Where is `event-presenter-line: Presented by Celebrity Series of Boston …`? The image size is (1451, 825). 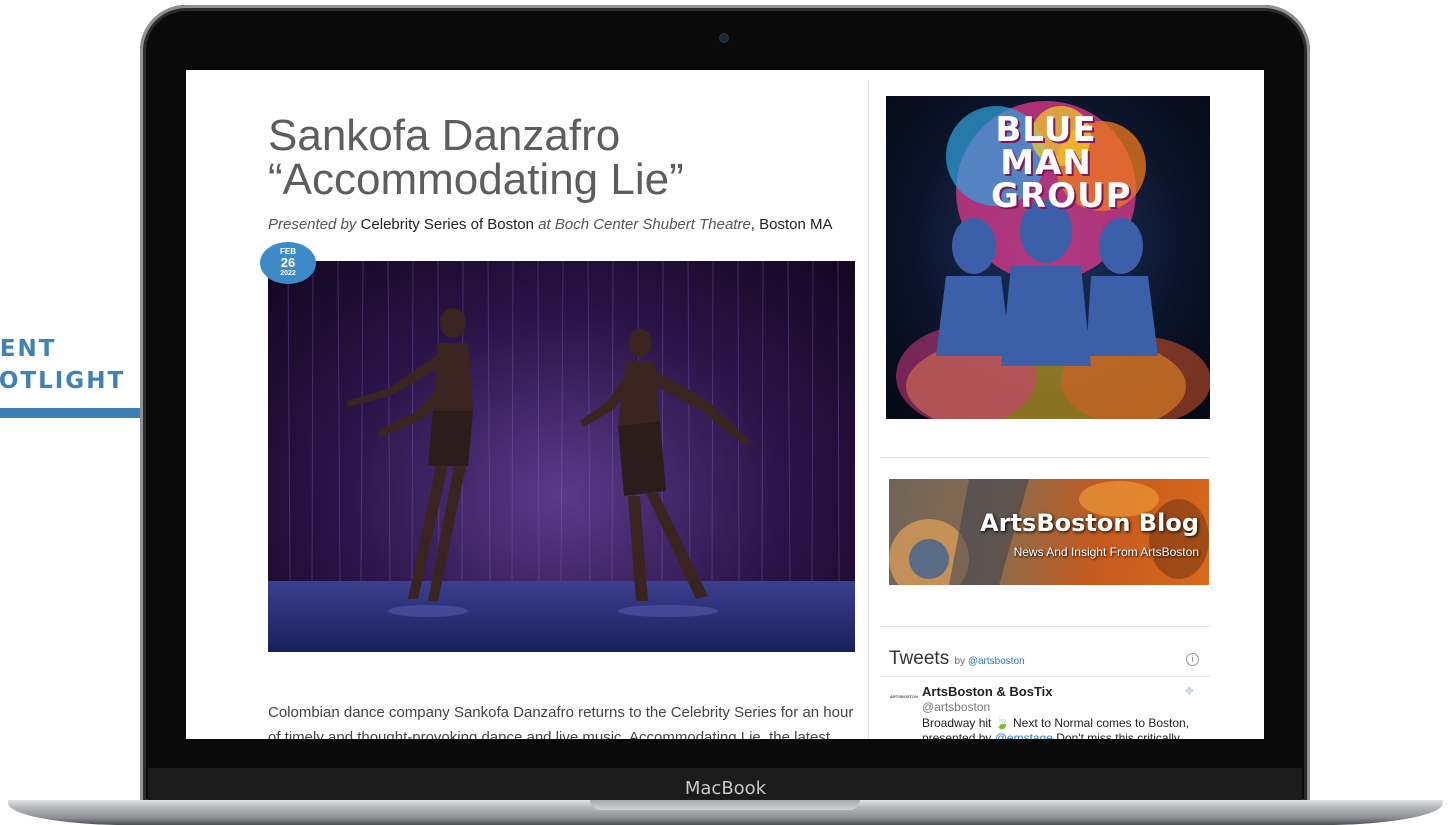 event-presenter-line: Presented by Celebrity Series of Boston … is located at coordinates (550, 224).